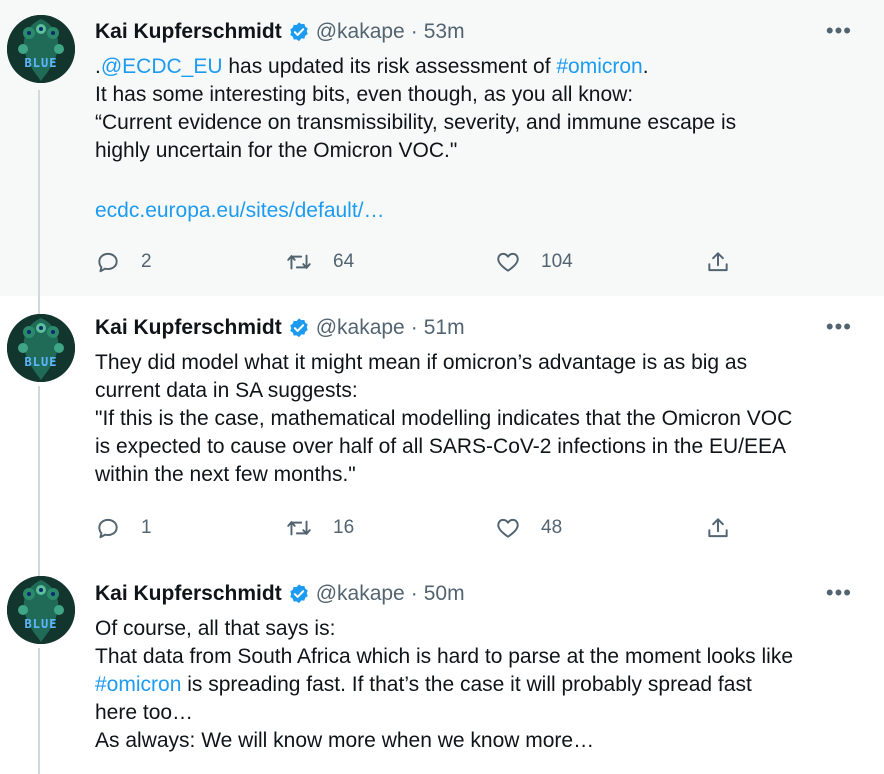 Image resolution: width=884 pixels, height=774 pixels. I want to click on tweet-timestamp: 51m, so click(444, 328).